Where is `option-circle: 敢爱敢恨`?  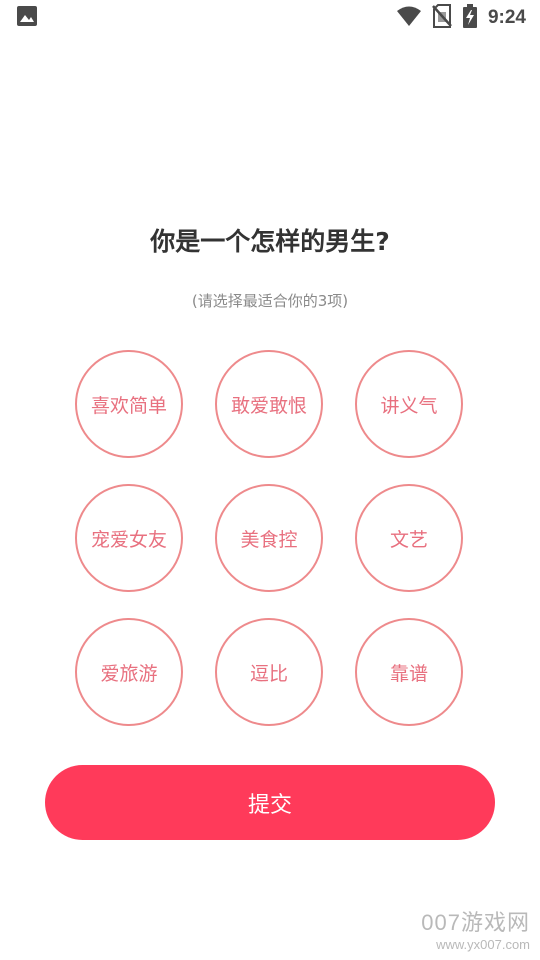
option-circle: 敢爱敢恨 is located at coordinates (269, 404).